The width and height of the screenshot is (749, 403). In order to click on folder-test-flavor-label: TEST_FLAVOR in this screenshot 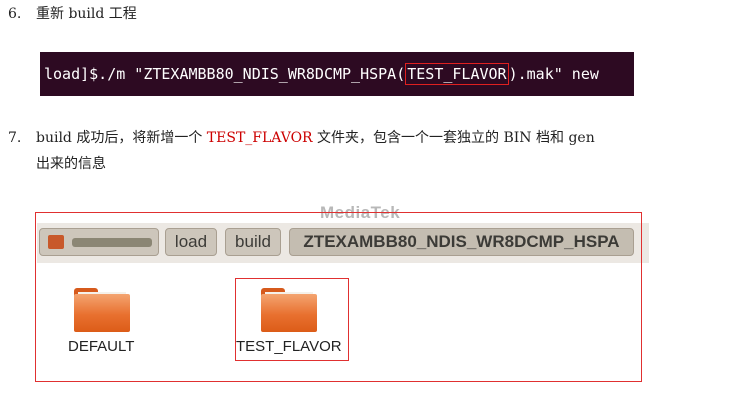, I will do `click(289, 346)`.